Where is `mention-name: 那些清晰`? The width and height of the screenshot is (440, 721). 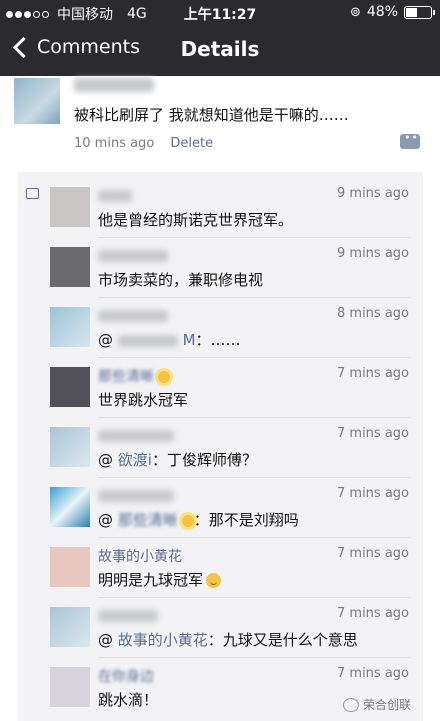 mention-name: 那些清晰 is located at coordinates (148, 520).